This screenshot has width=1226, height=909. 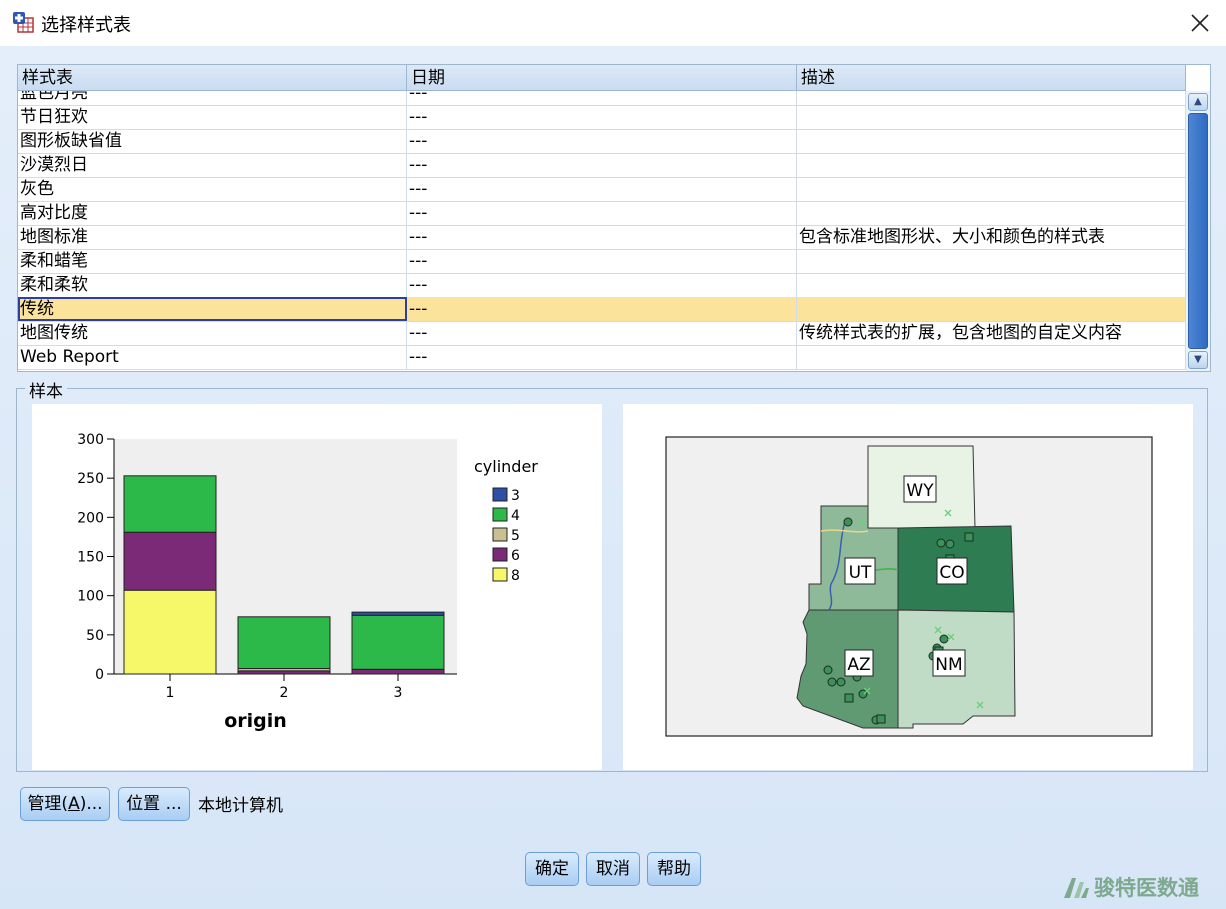 What do you see at coordinates (255, 721) in the screenshot?
I see `x-axis-title: origin` at bounding box center [255, 721].